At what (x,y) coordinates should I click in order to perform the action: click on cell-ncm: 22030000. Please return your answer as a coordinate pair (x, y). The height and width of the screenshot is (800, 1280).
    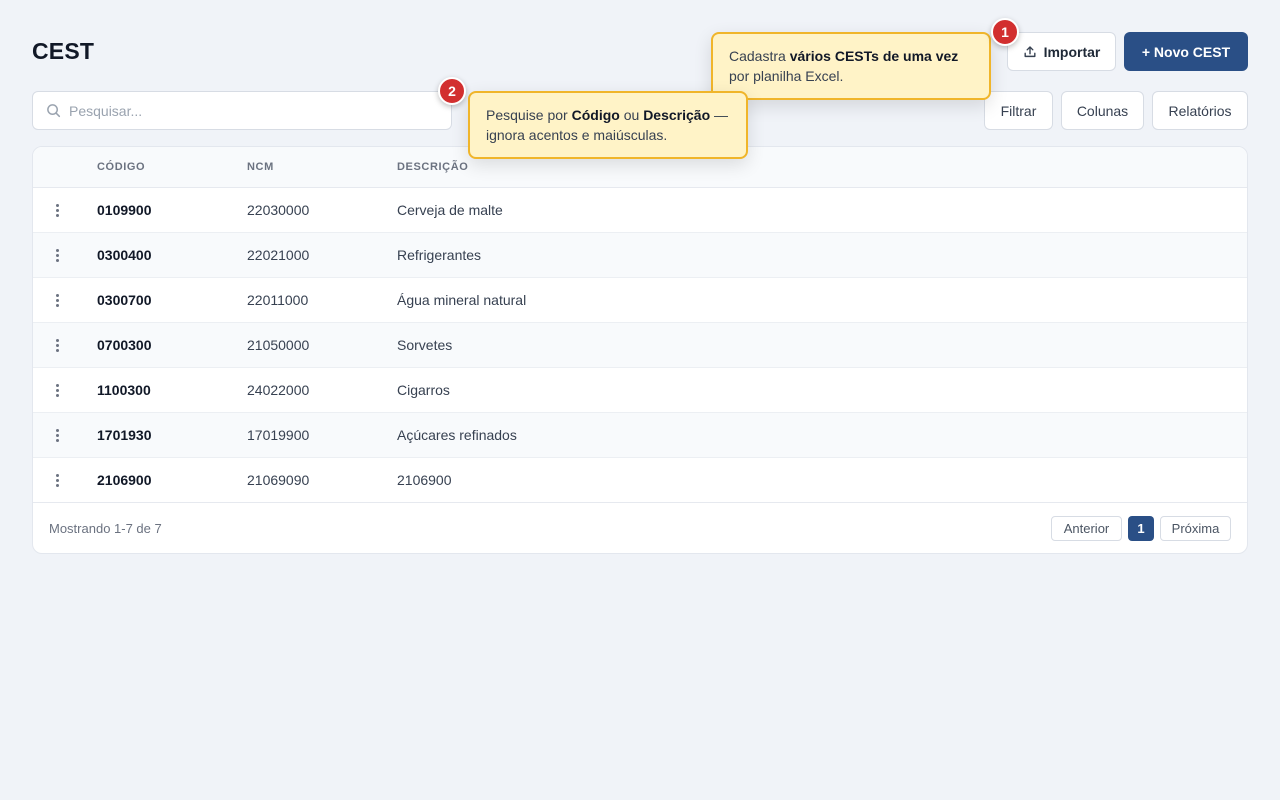
    Looking at the image, I should click on (278, 210).